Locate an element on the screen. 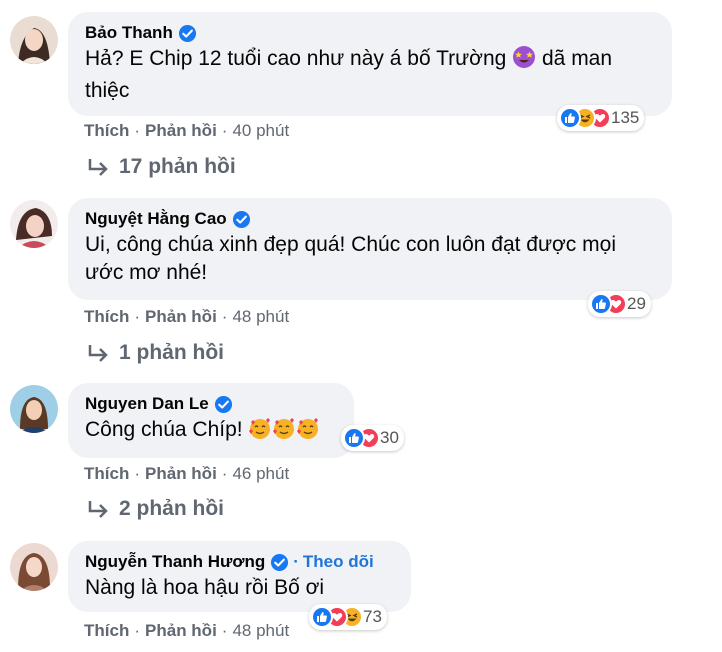 This screenshot has height=652, width=722. reaction-count: 29 is located at coordinates (636, 303).